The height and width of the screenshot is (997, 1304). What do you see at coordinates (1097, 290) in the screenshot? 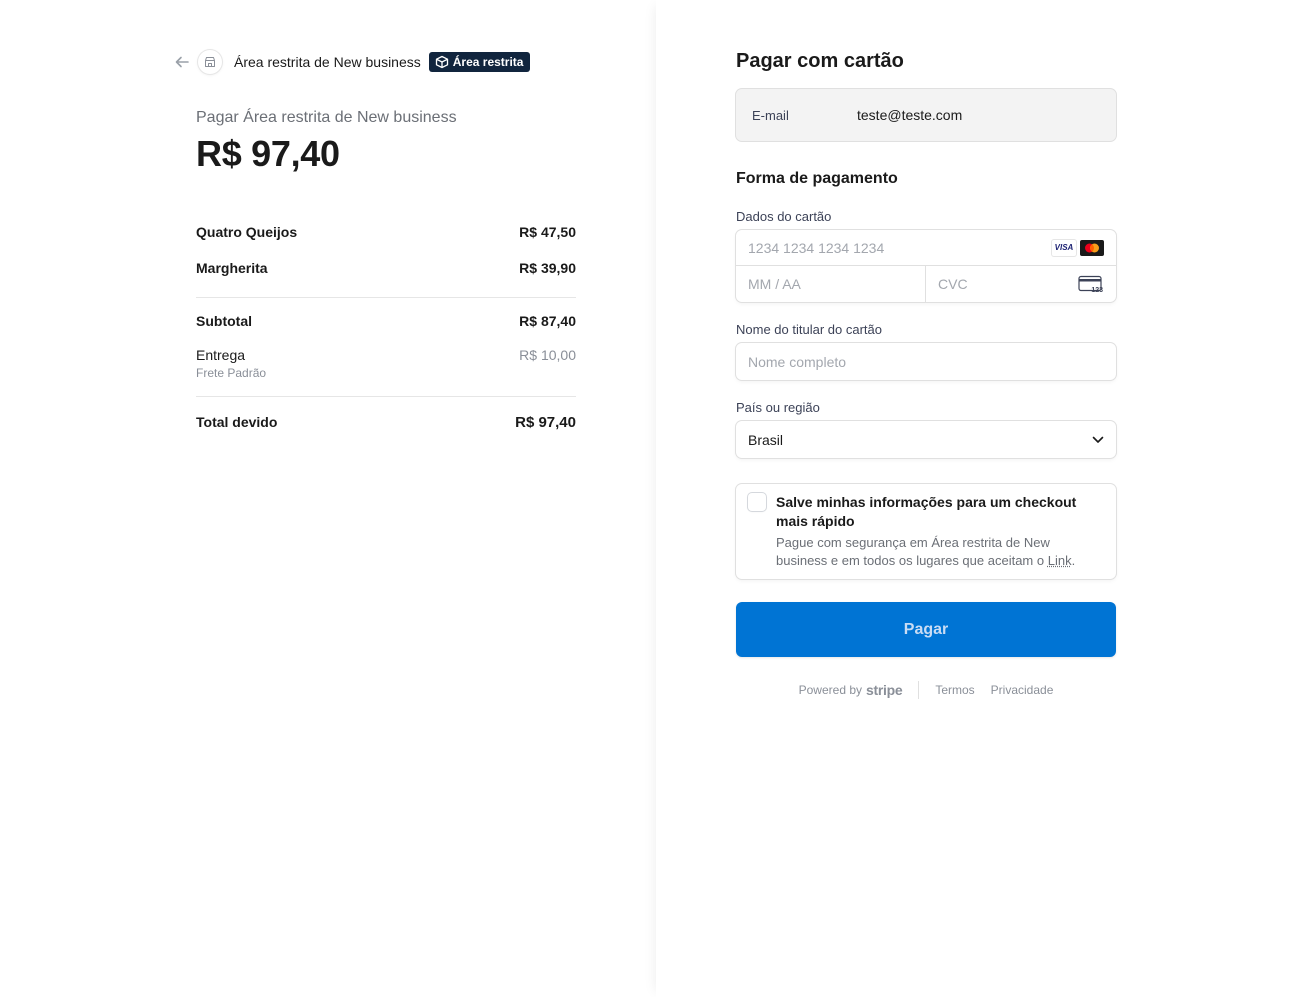
I see `cvc-icon-text: 123` at bounding box center [1097, 290].